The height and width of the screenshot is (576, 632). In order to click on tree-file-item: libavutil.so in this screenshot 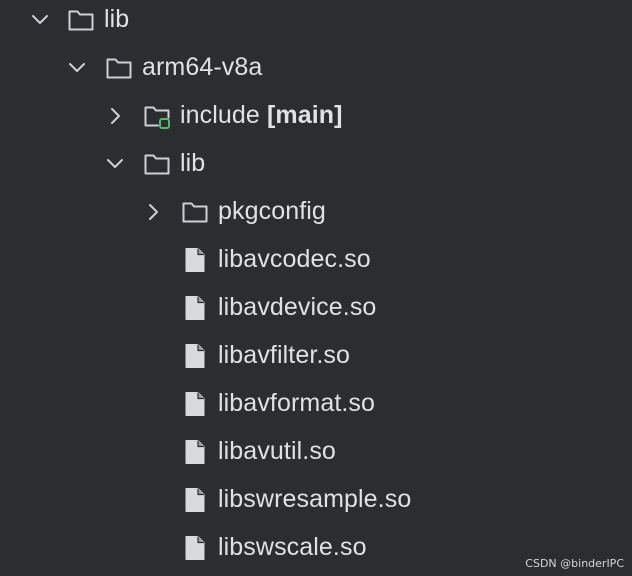, I will do `click(316, 453)`.